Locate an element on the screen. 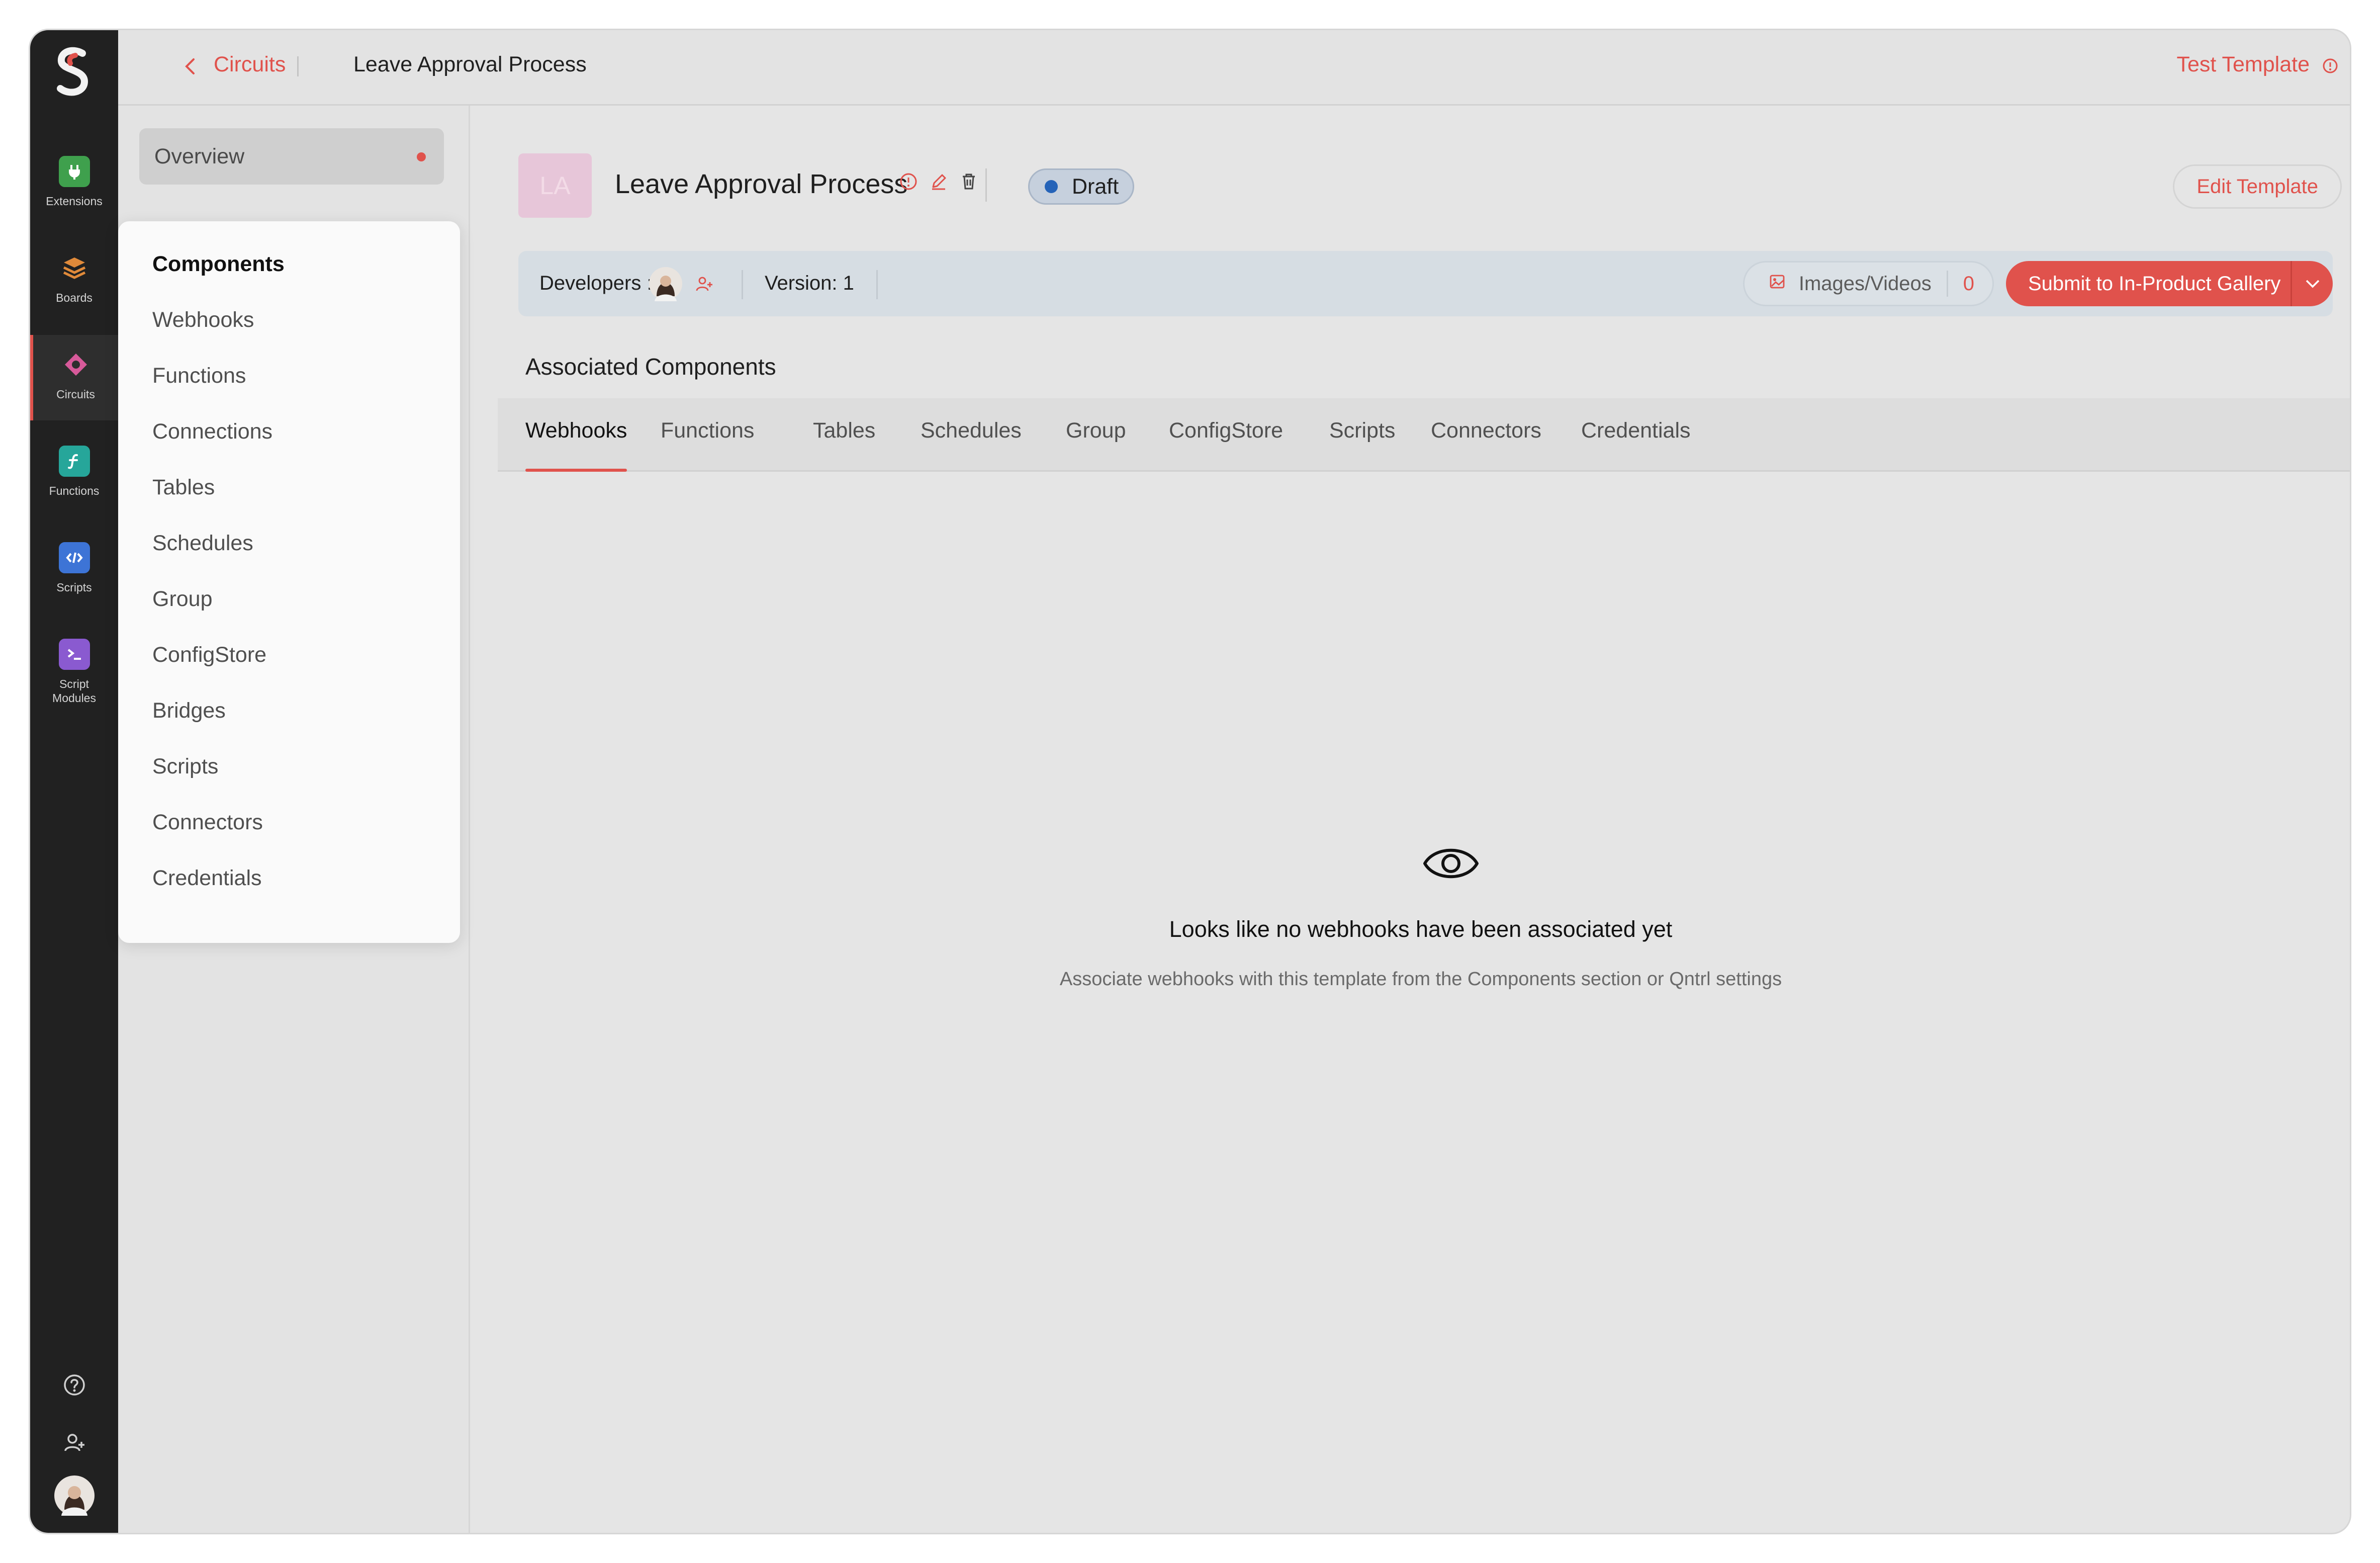 The height and width of the screenshot is (1563, 2380). components-item-connections: Connections is located at coordinates (289, 432).